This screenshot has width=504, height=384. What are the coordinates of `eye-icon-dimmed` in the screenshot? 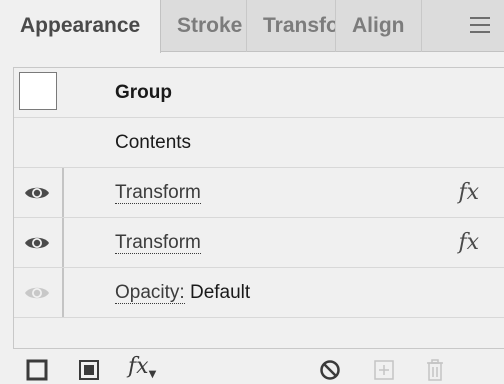 It's located at (37, 293).